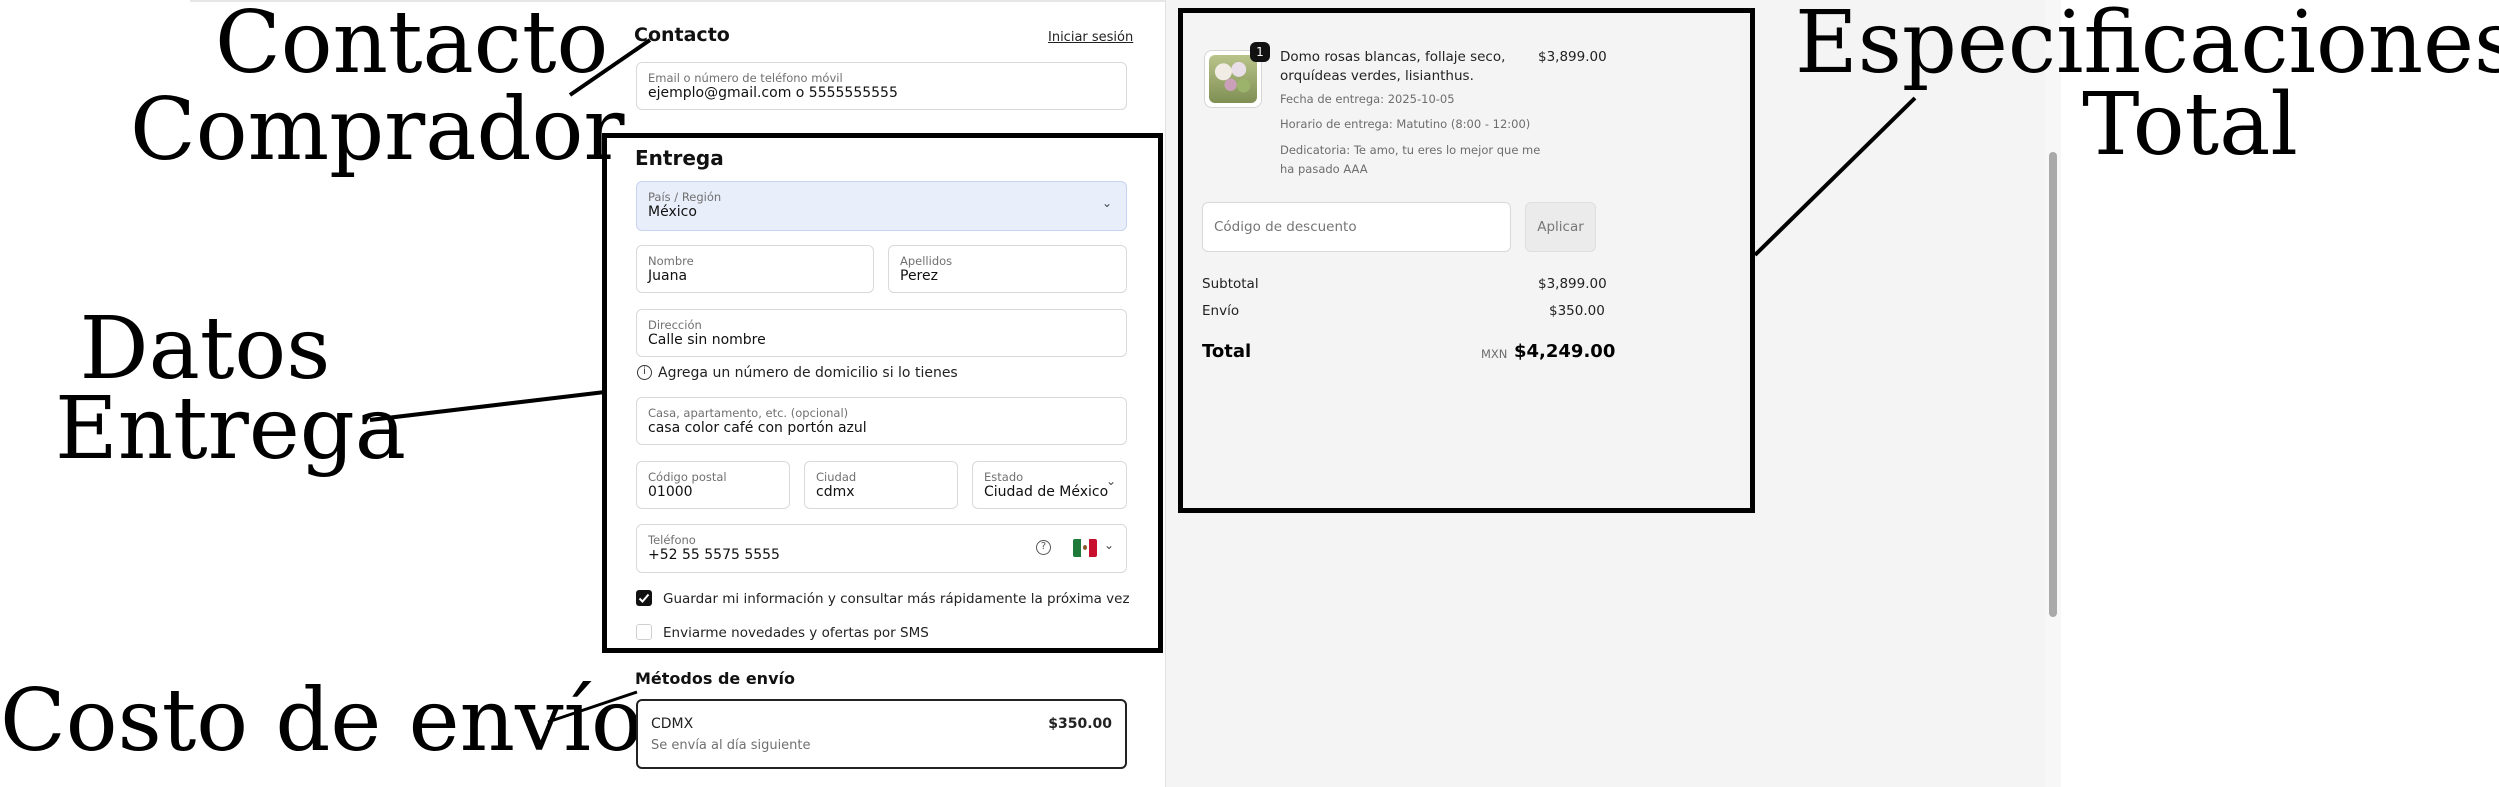 Image resolution: width=2499 pixels, height=787 pixels. I want to click on check-icon, so click(644, 598).